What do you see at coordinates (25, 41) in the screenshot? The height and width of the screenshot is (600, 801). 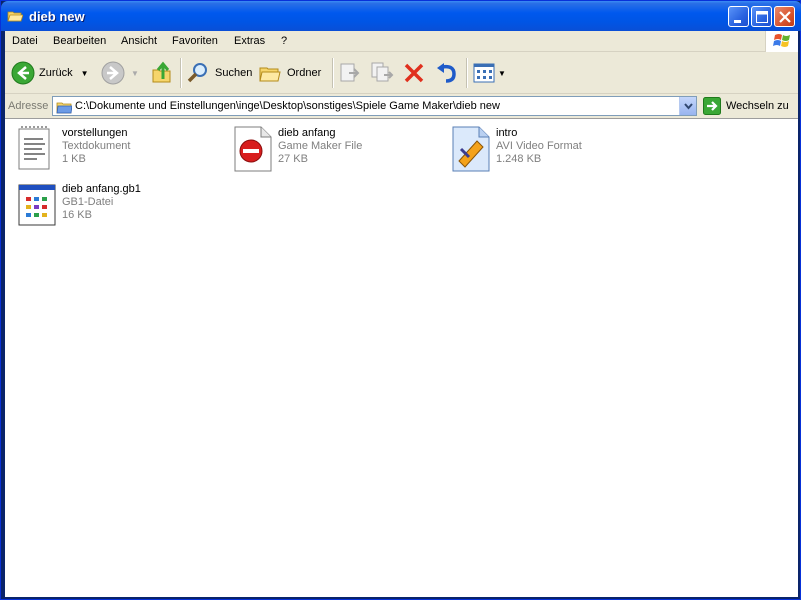 I see `menu-datei: Datei` at bounding box center [25, 41].